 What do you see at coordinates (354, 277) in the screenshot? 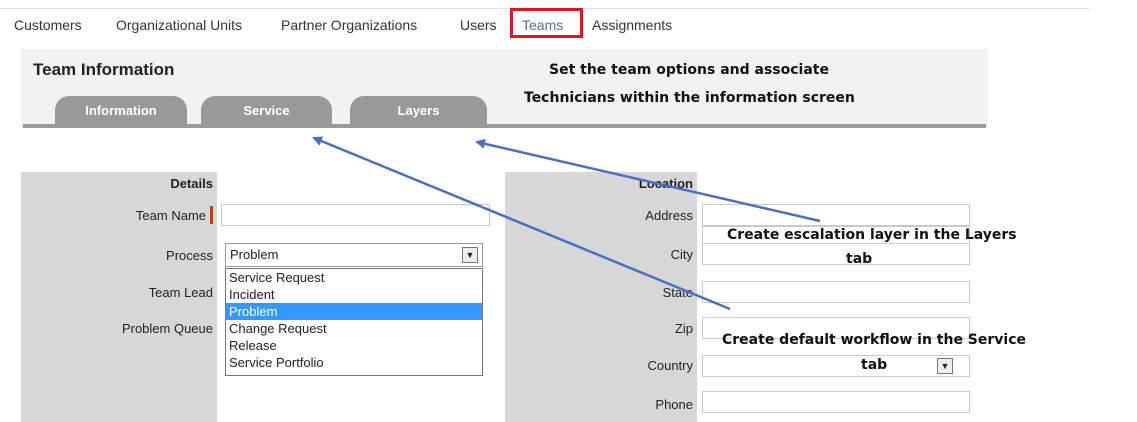
I see `process-option-service-request: Service Request` at bounding box center [354, 277].